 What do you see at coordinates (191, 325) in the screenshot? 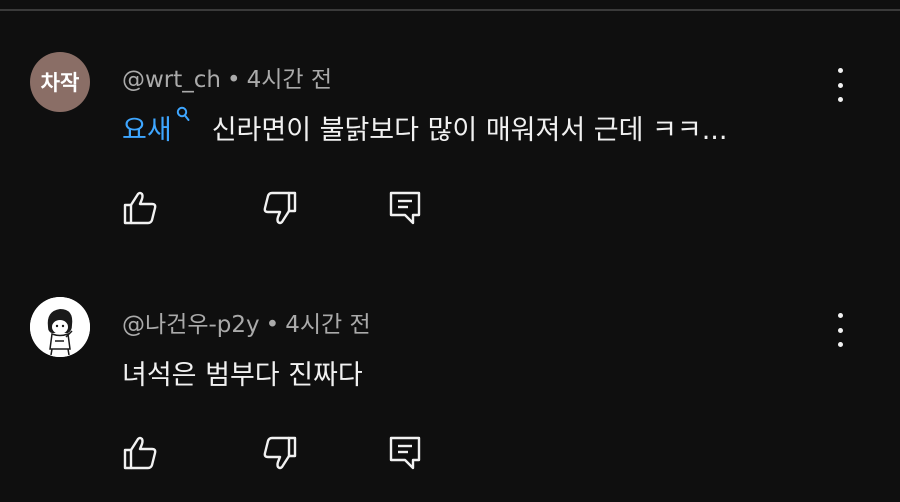
I see `author-handle: @나건우-p2y` at bounding box center [191, 325].